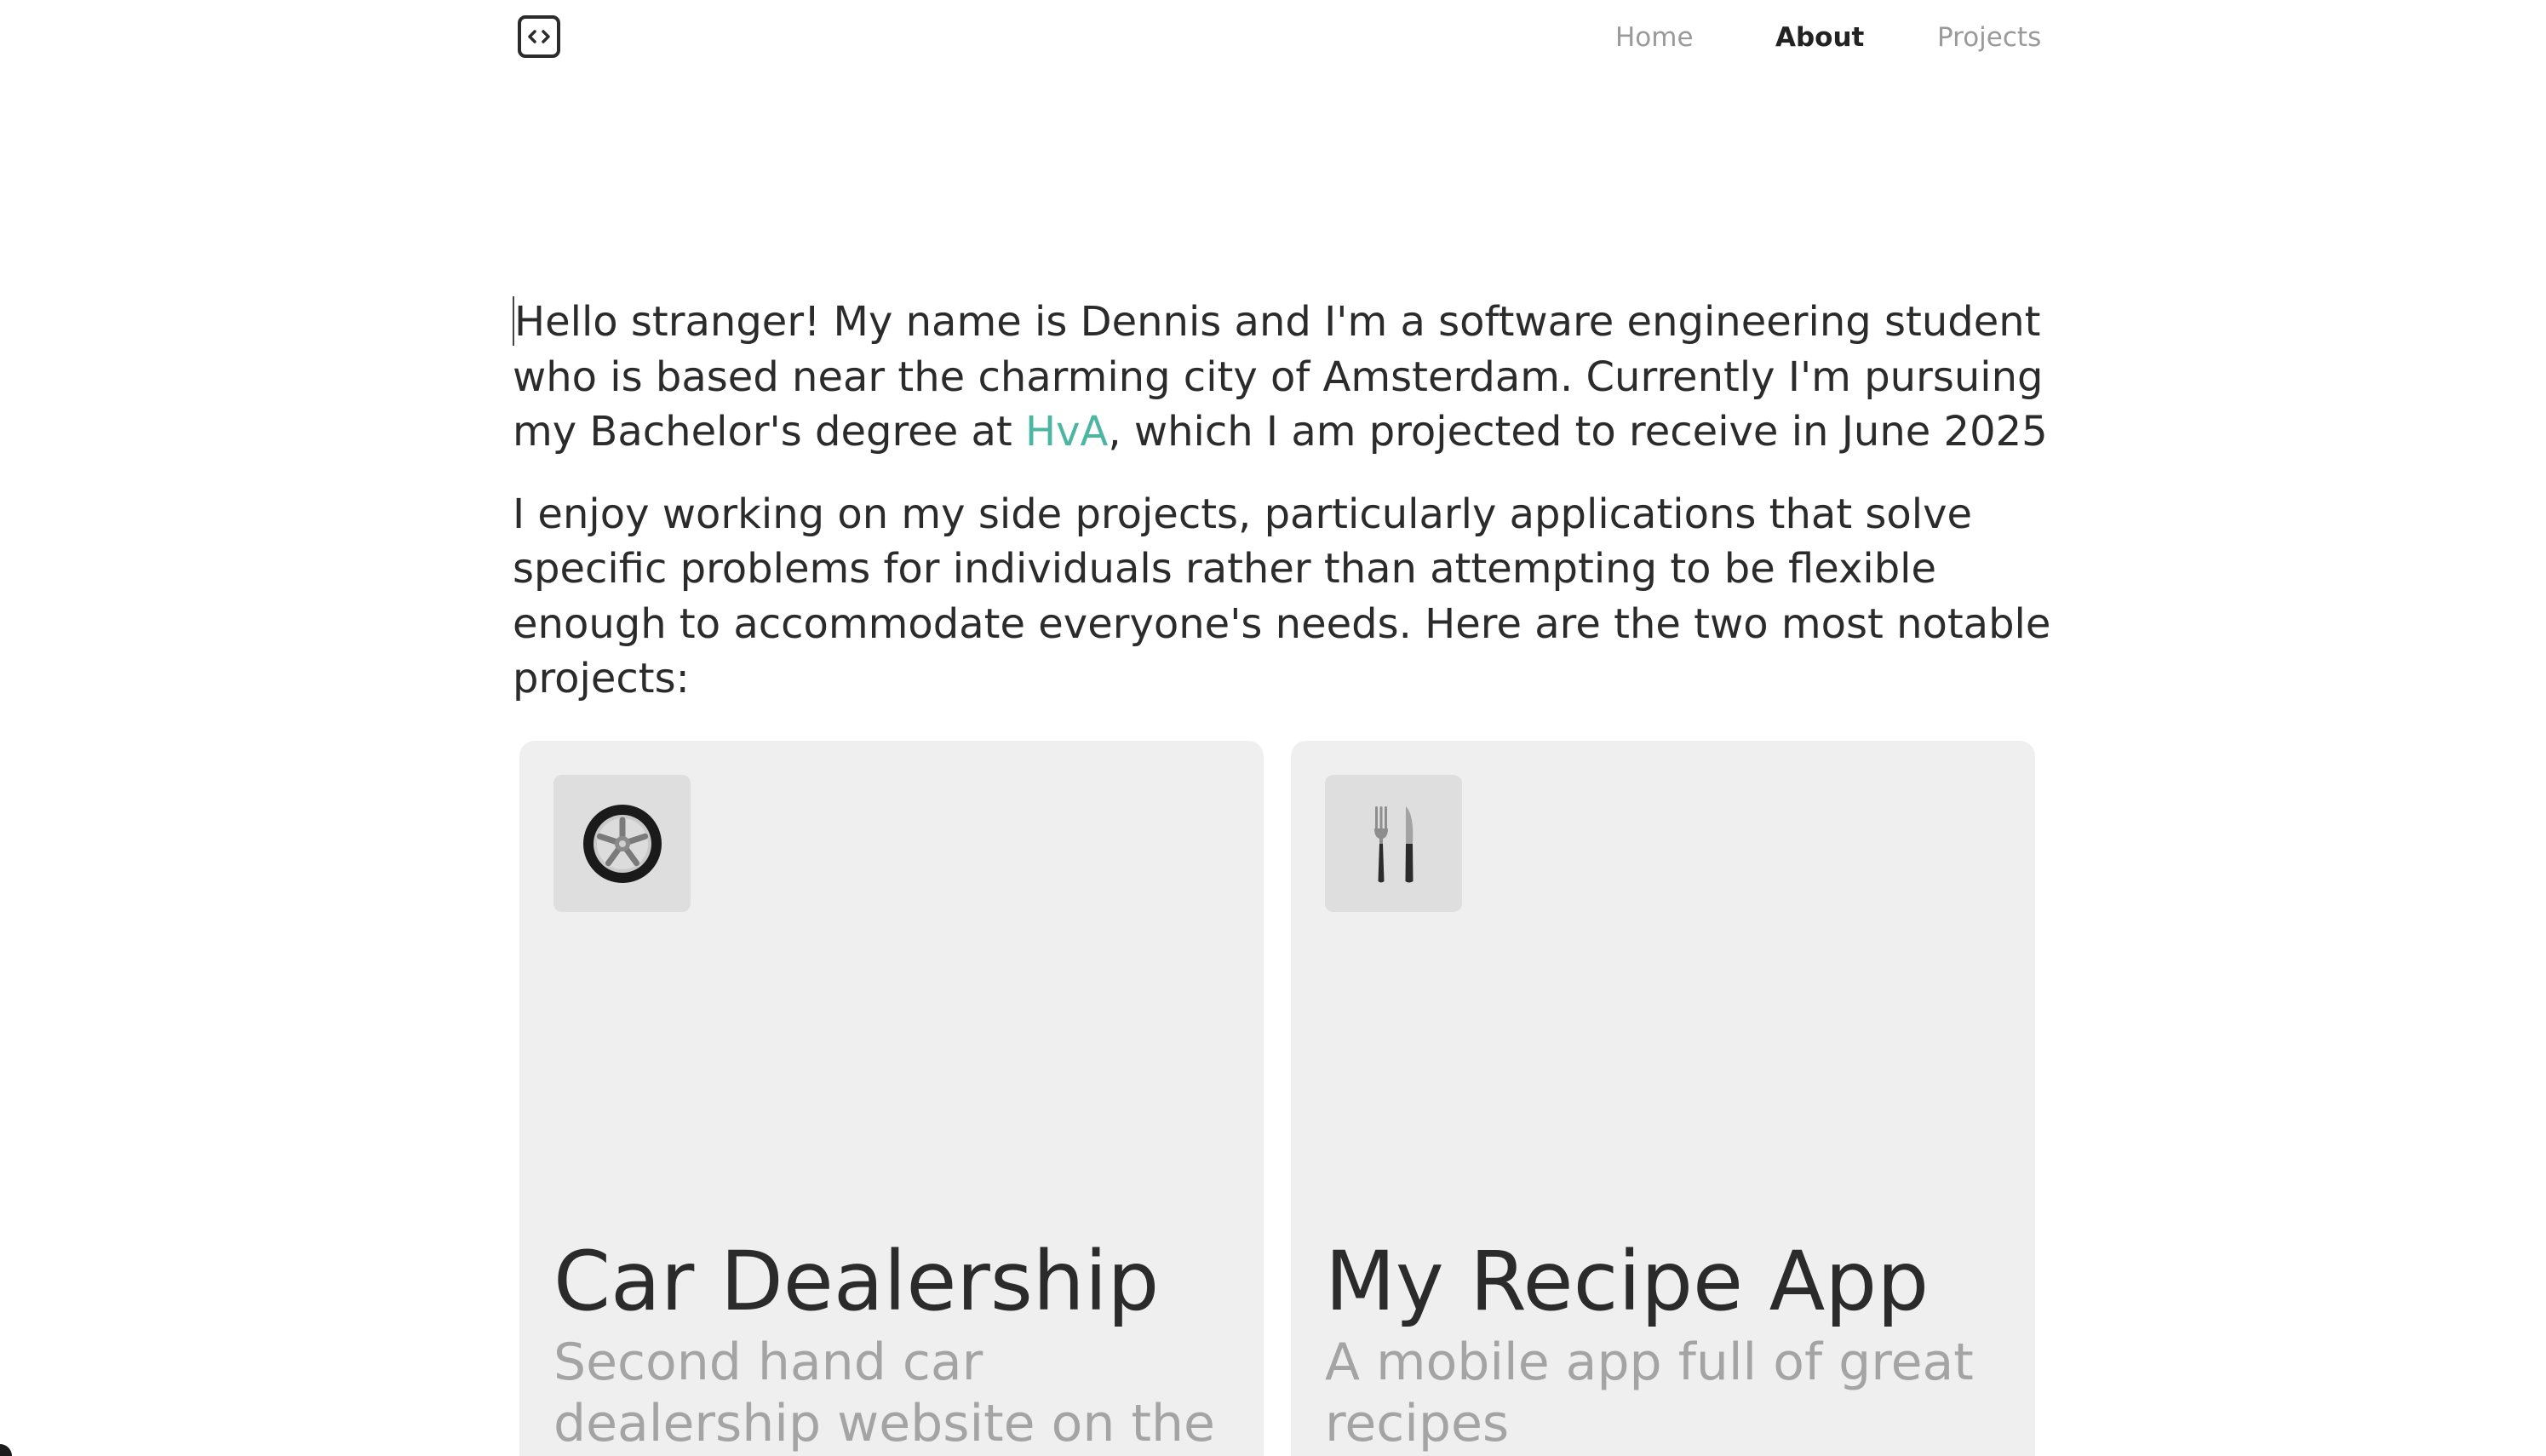 This screenshot has width=2546, height=1456. I want to click on project-subtitle: A mobile app full of great recipes, so click(1649, 1393).